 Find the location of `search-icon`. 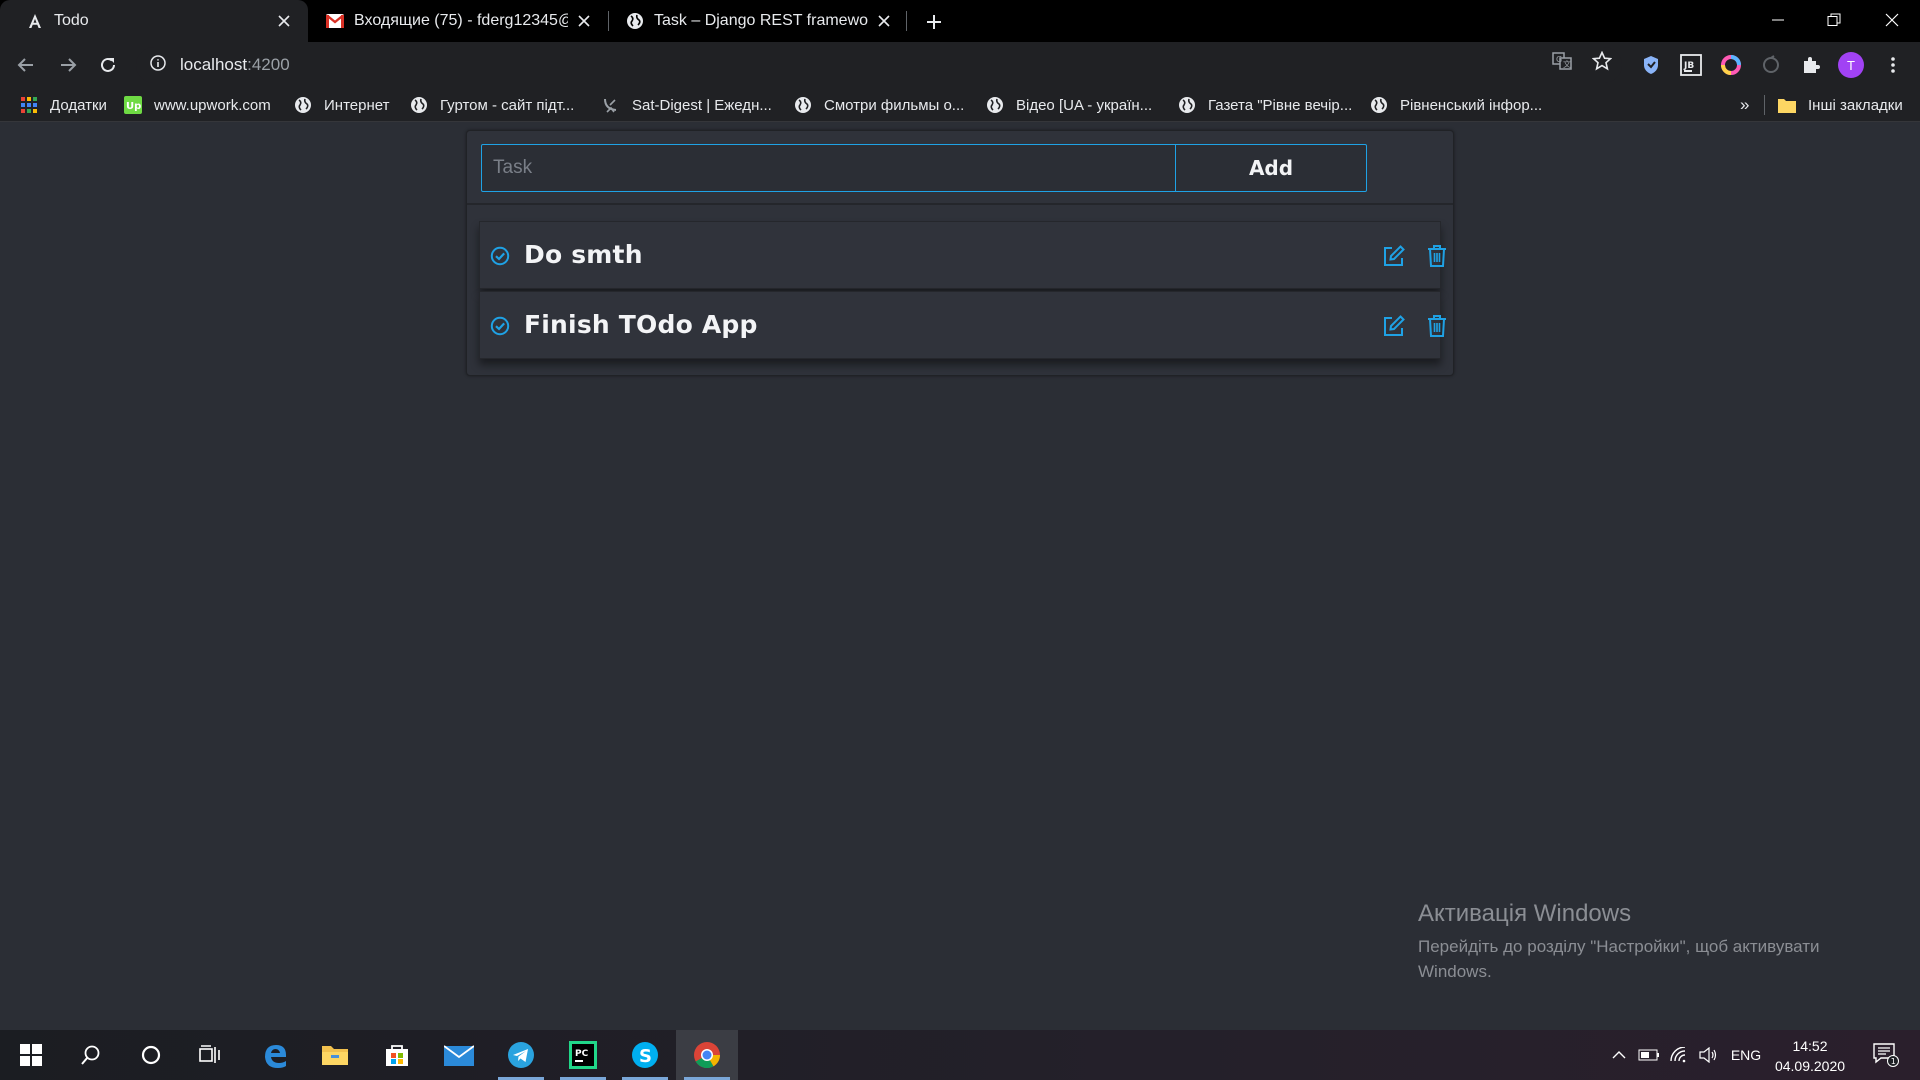

search-icon is located at coordinates (90, 1055).